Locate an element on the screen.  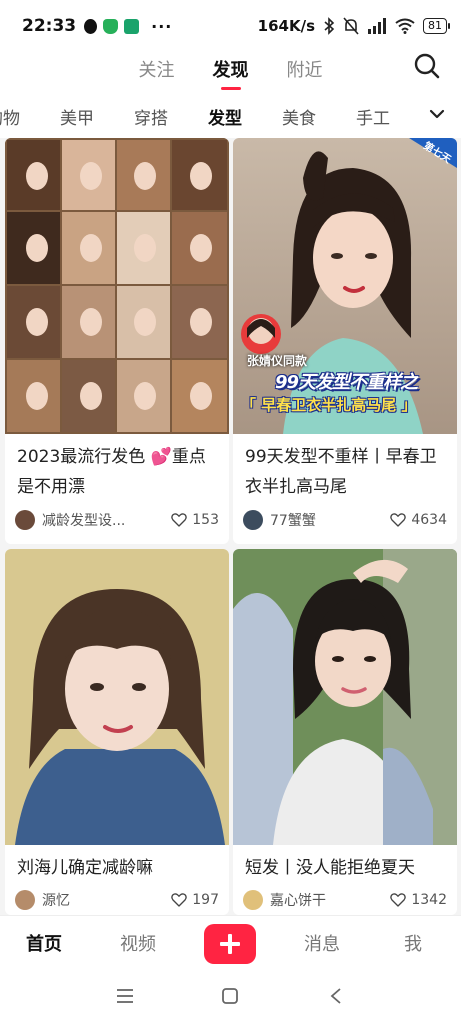
category-bar: 购物 美甲 穿搭 发型 美食 手工 护肤 is located at coordinates (230, 115).